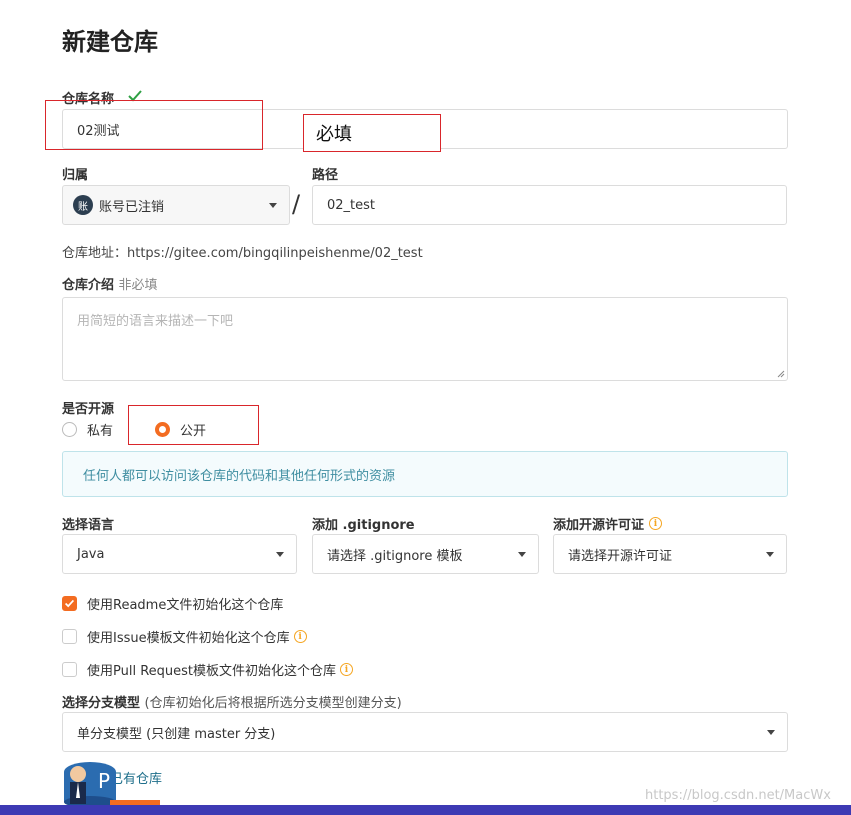  What do you see at coordinates (154, 125) in the screenshot?
I see `highlight-box-repo-name` at bounding box center [154, 125].